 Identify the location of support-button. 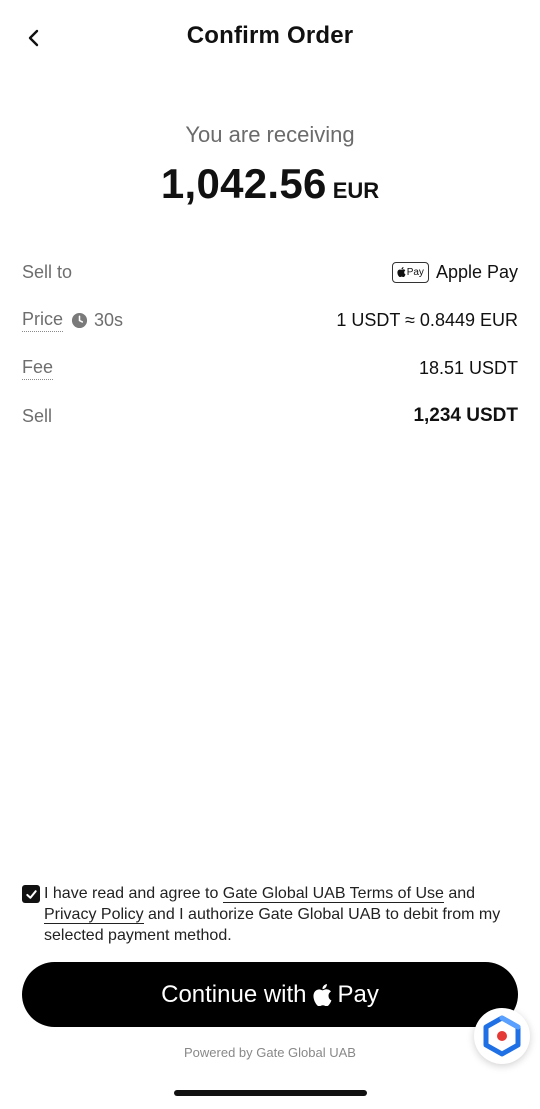
(502, 1036).